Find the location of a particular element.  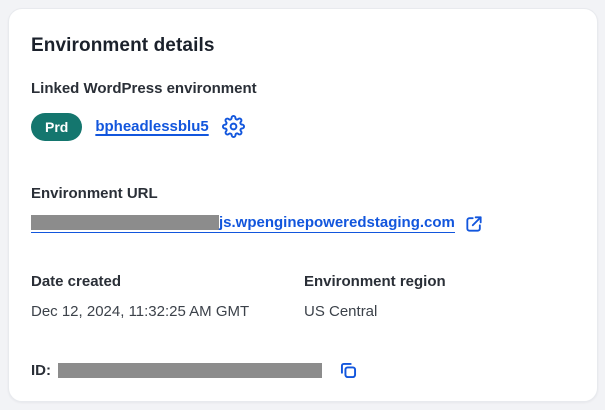

copy-icon is located at coordinates (348, 370).